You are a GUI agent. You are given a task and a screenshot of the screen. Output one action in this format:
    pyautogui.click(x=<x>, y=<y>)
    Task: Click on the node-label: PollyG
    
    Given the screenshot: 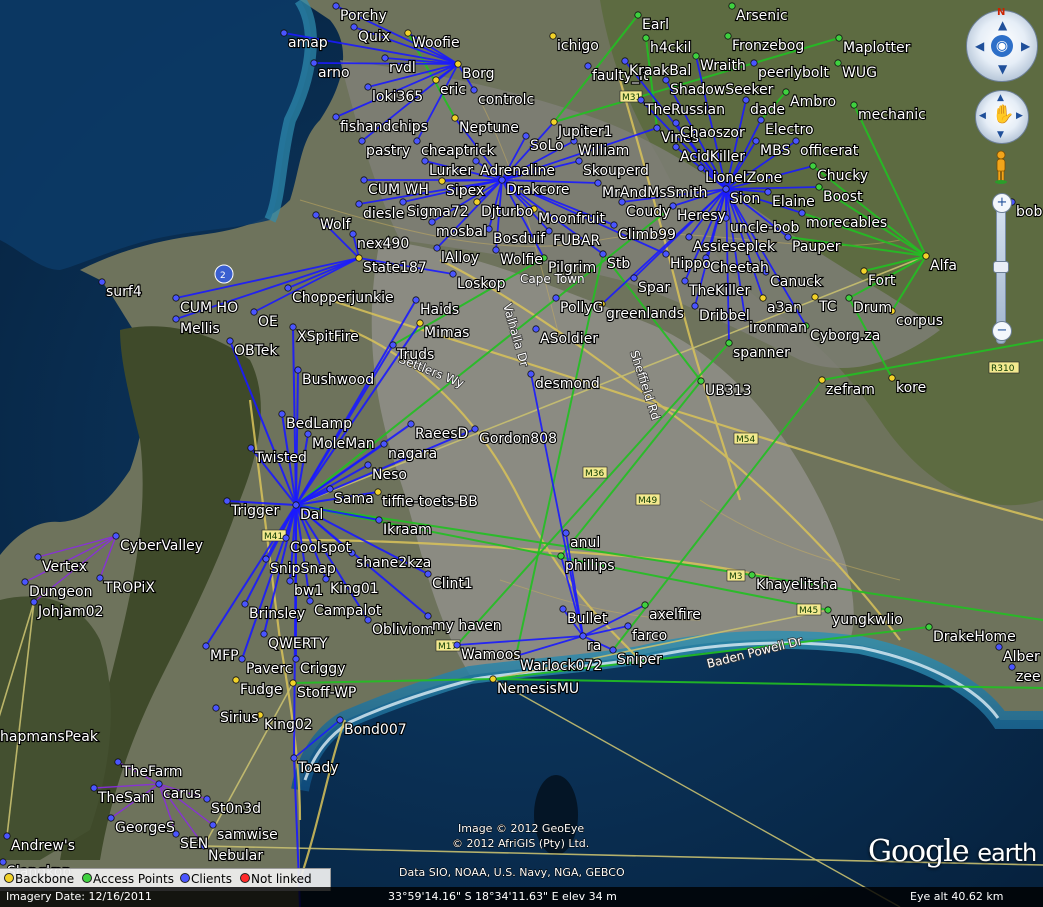 What is the action you would take?
    pyautogui.click(x=582, y=308)
    